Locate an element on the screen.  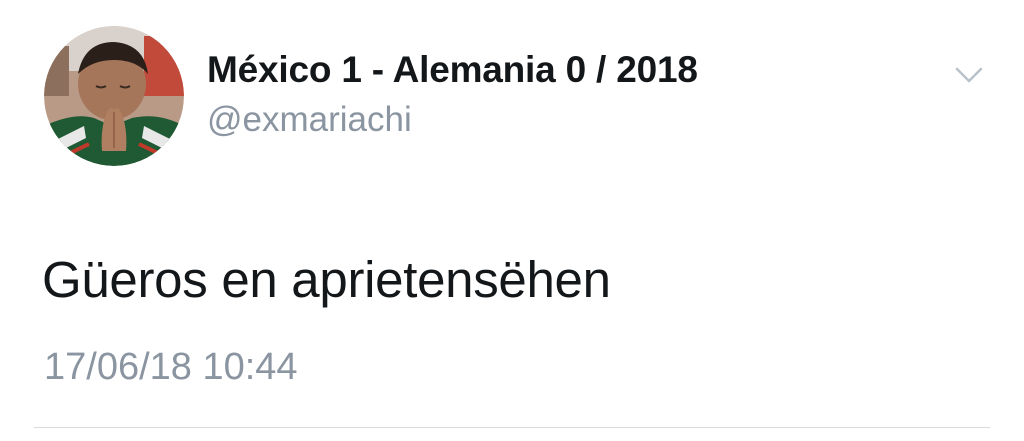
avatar-image is located at coordinates (114, 96).